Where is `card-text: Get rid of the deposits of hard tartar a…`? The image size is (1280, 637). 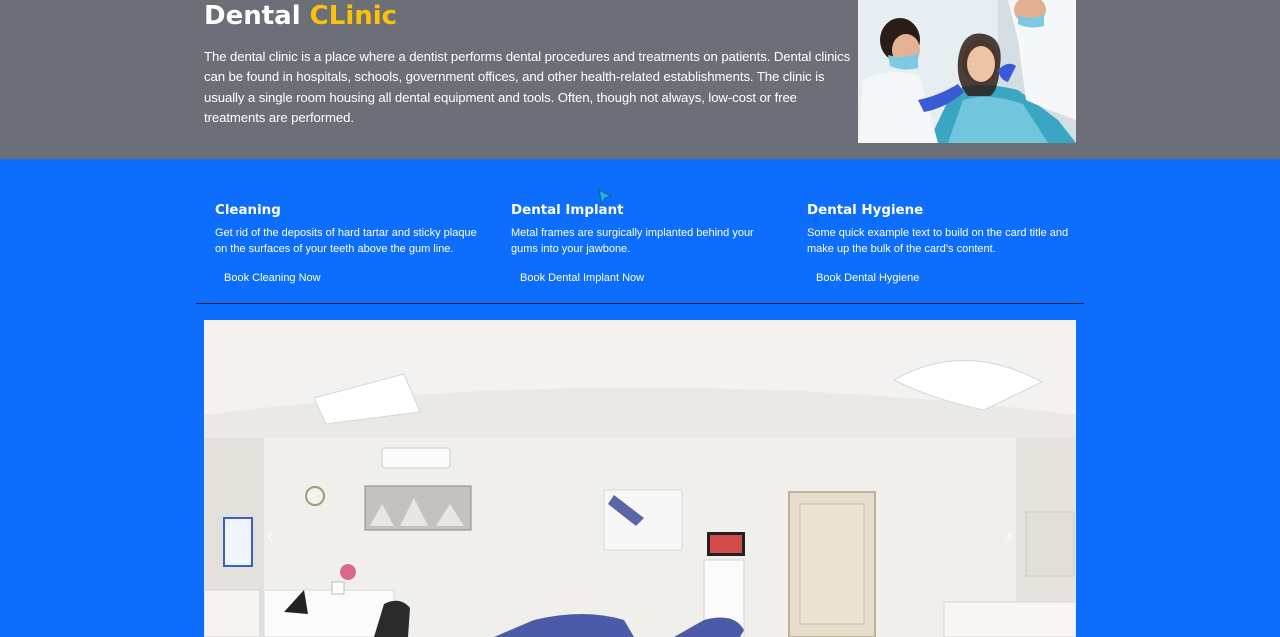
card-text: Get rid of the deposits of hard tartar a… is located at coordinates (346, 241).